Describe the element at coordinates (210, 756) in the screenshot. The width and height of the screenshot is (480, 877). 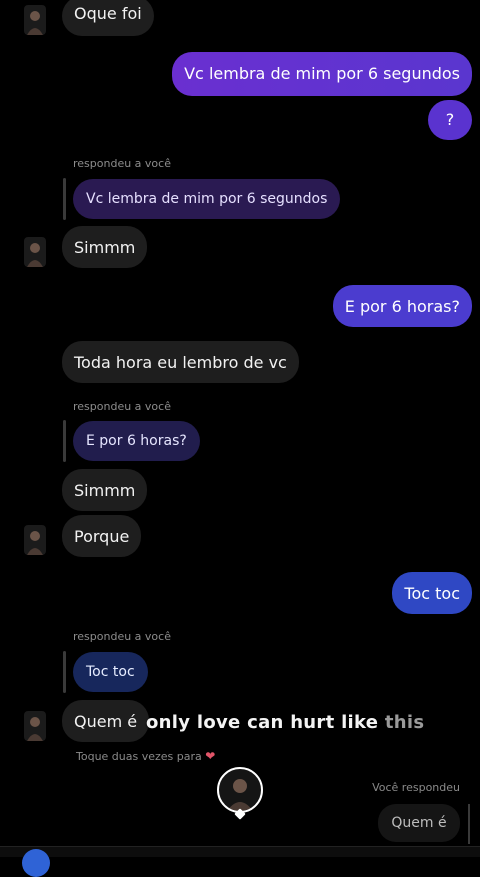
I see `heart-icon: ❤` at that location.